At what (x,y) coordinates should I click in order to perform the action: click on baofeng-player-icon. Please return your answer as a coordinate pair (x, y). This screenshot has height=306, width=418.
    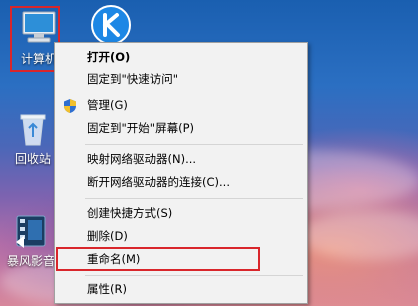
    Looking at the image, I should click on (31, 231).